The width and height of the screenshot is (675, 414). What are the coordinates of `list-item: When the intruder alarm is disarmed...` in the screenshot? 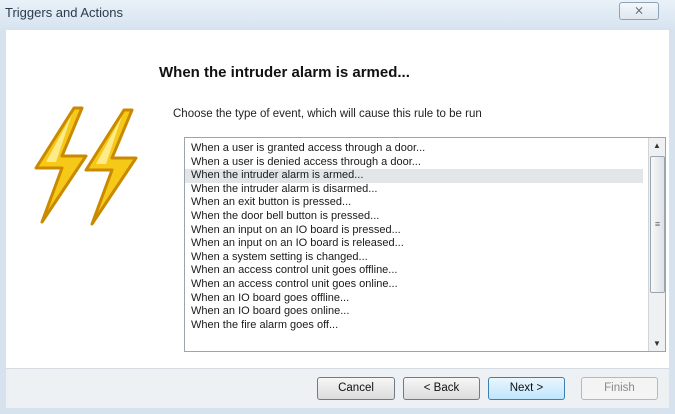 It's located at (414, 190).